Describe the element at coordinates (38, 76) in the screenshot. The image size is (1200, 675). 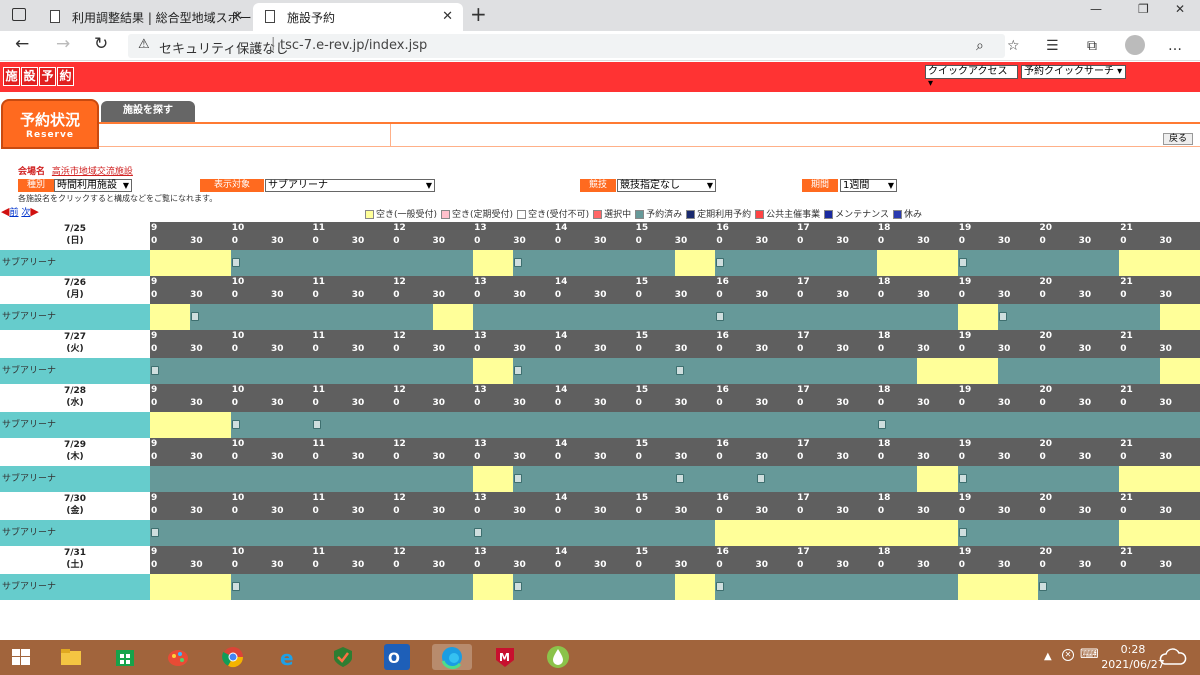
I see `site-logo: 施 設 予 約` at that location.